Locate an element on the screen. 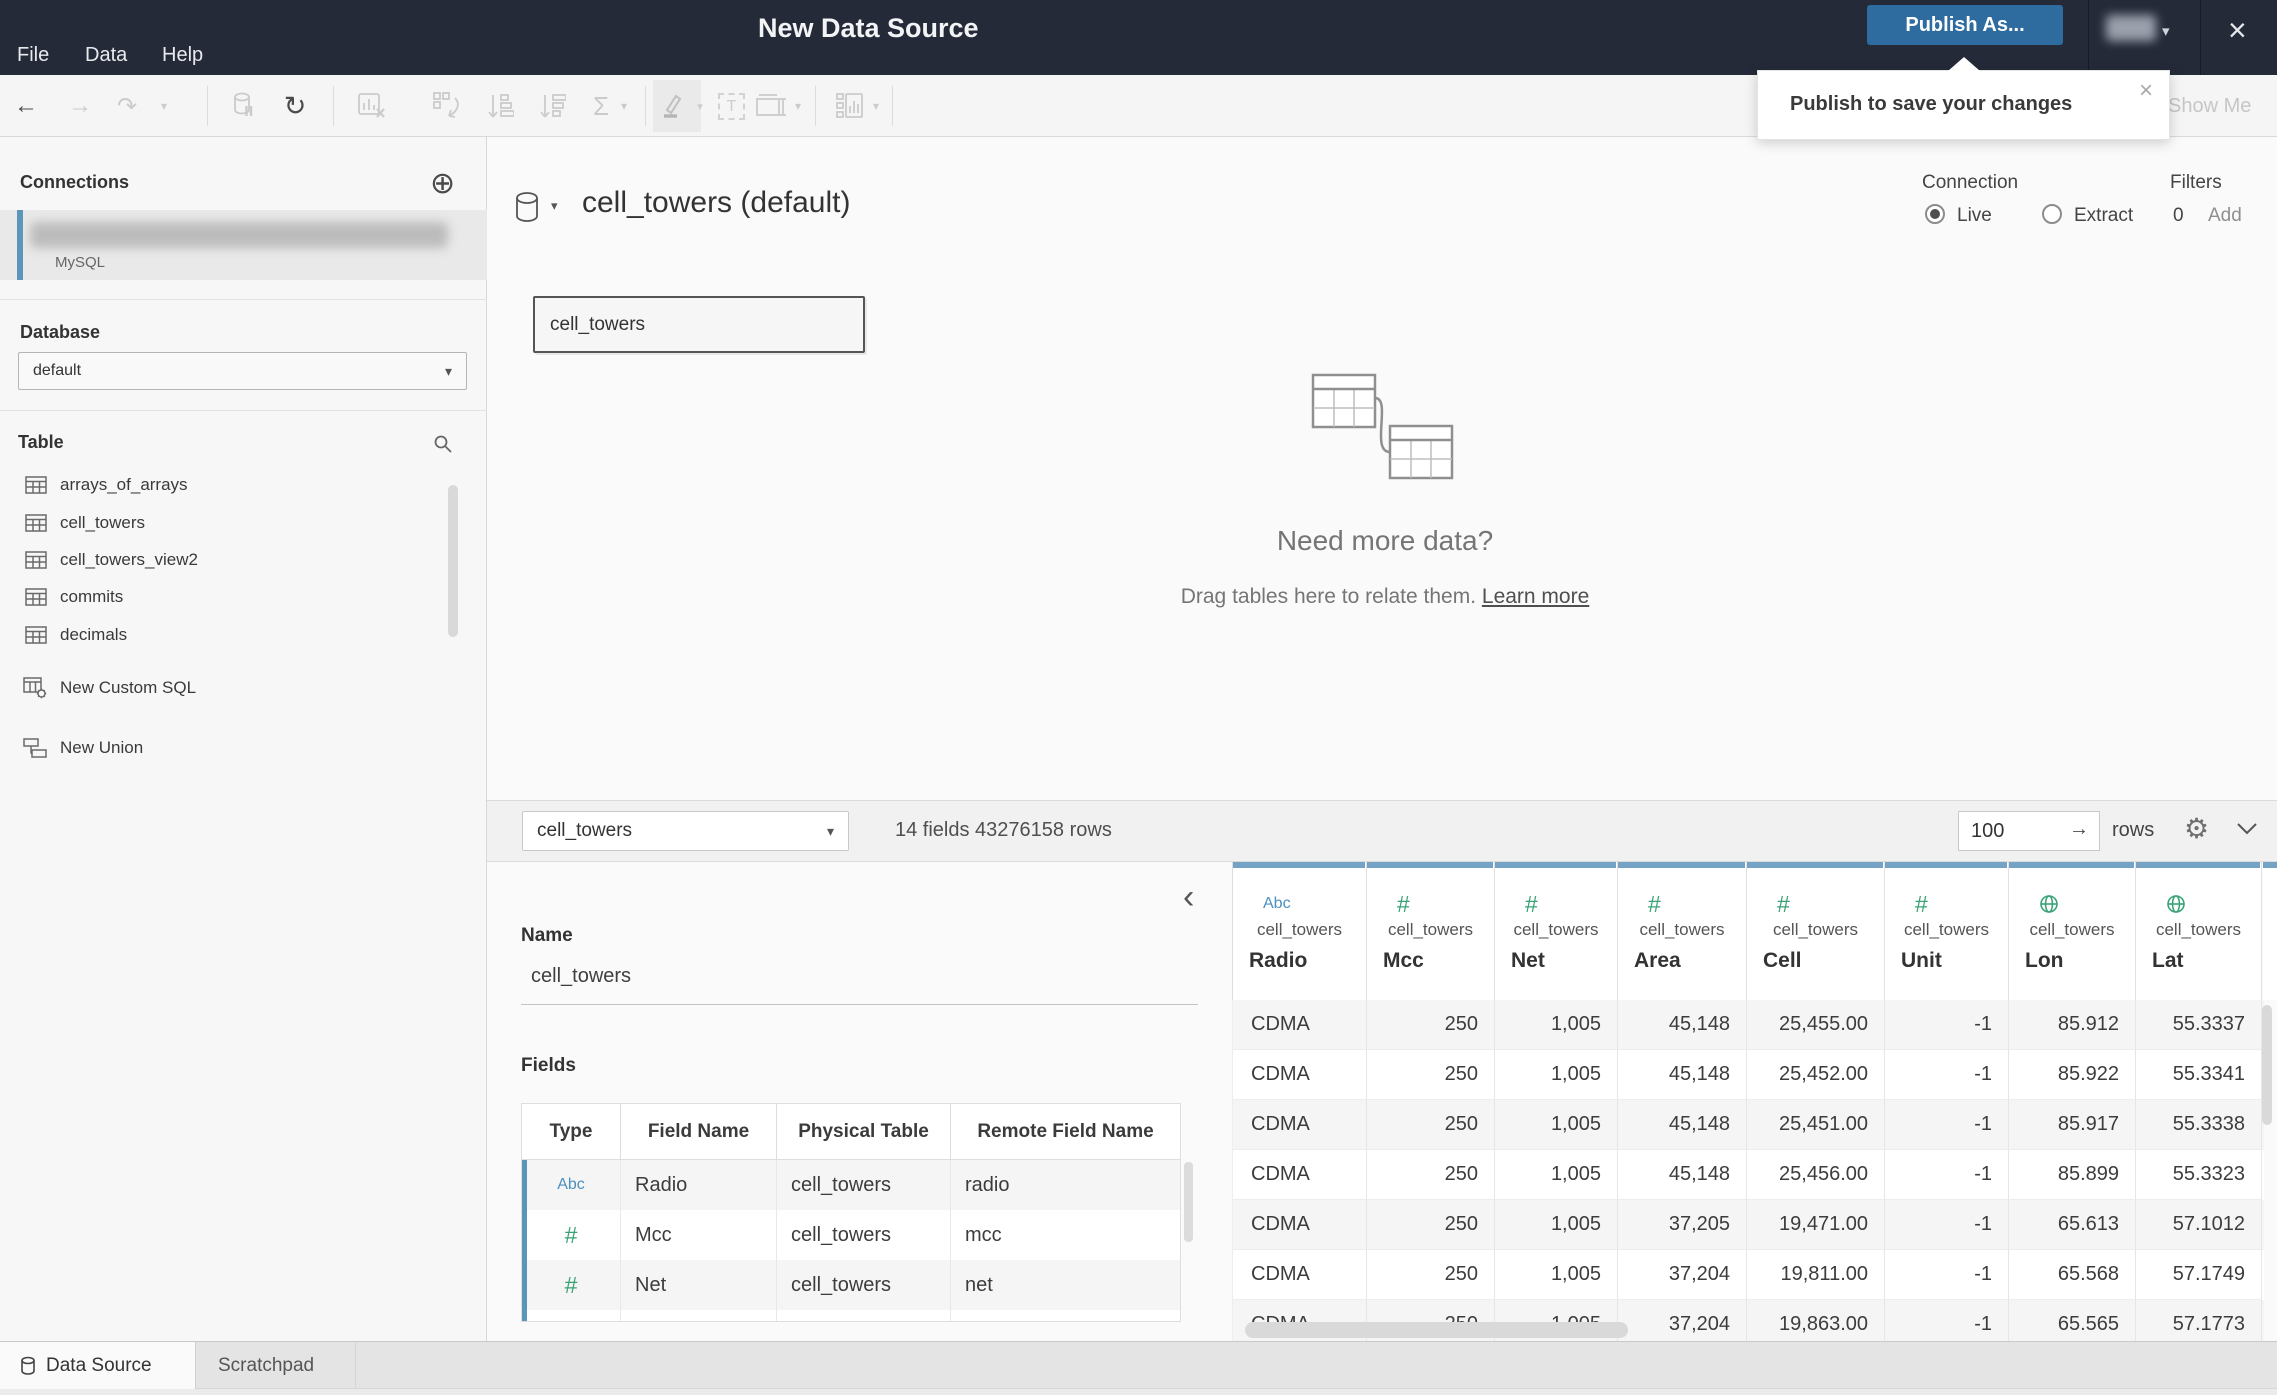 The height and width of the screenshot is (1395, 2277). grid-cell: 19,811.00 is located at coordinates (1816, 1275).